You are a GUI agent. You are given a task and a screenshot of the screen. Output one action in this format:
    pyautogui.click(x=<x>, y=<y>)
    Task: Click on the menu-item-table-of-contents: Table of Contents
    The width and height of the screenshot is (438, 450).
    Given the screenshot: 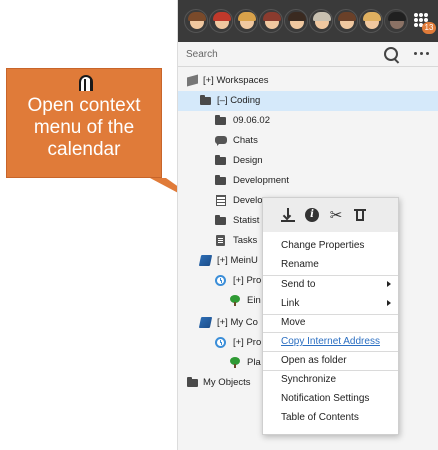 What is the action you would take?
    pyautogui.click(x=330, y=417)
    